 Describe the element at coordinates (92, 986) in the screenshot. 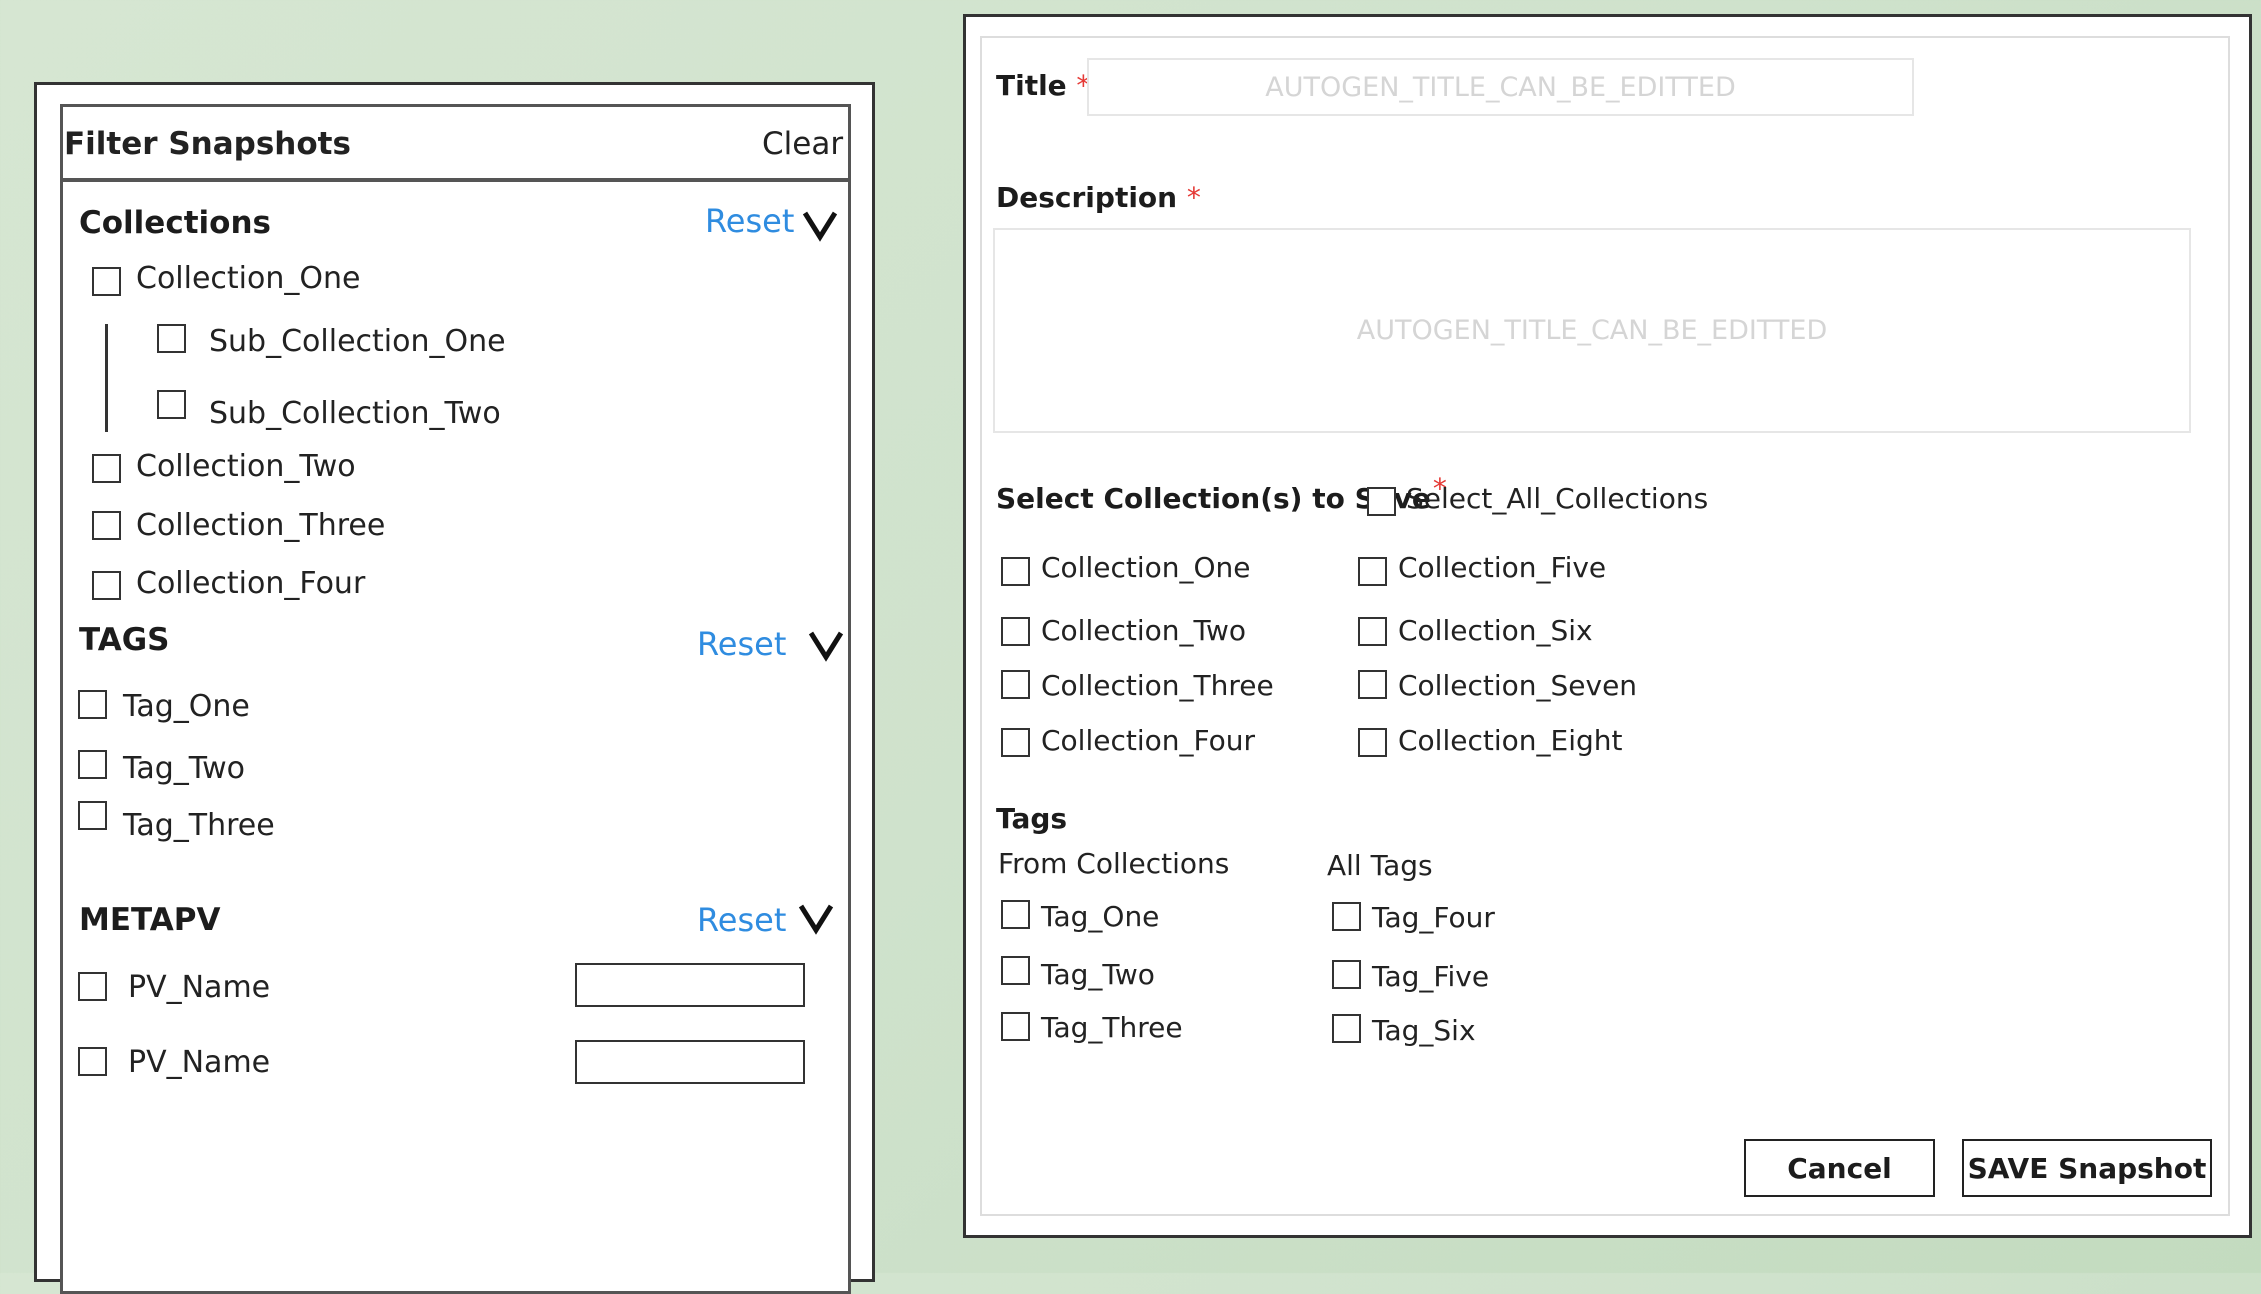

I see `pv-name-1-checkbox` at that location.